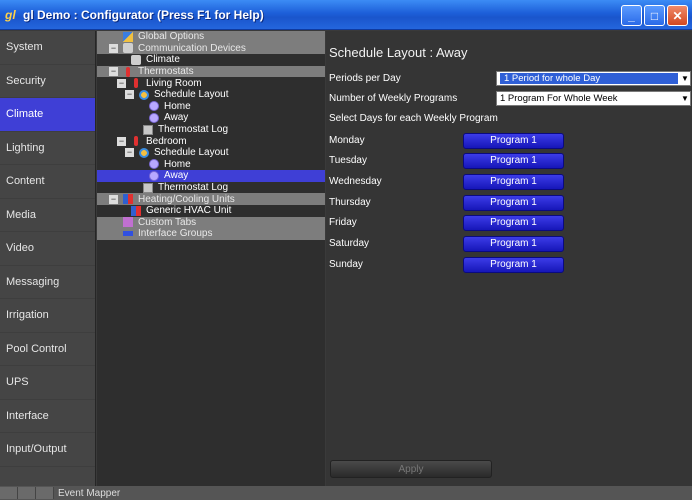  Describe the element at coordinates (355, 181) in the screenshot. I see `day-label: Wednesday` at that location.